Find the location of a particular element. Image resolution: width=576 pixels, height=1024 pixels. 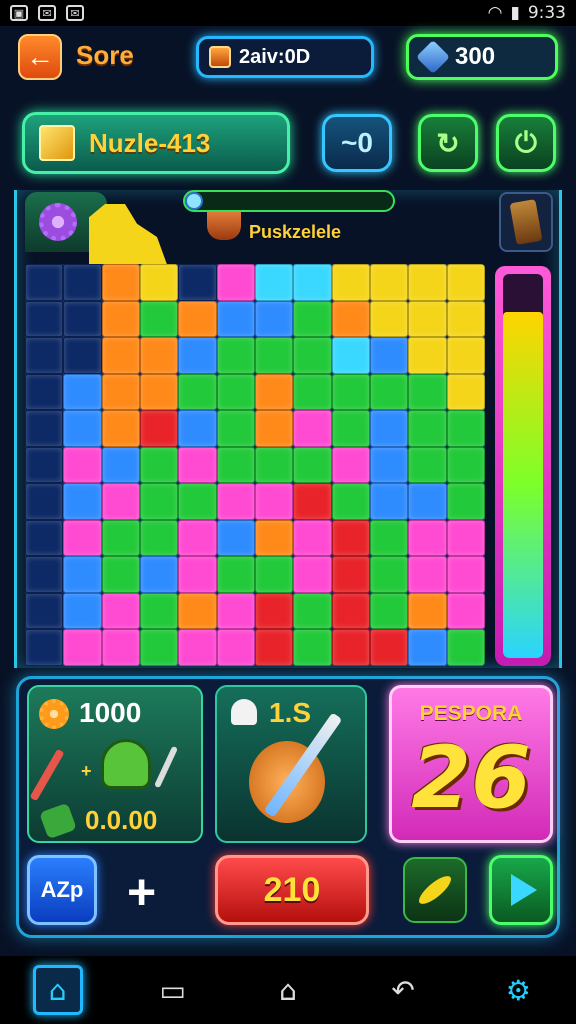

settings-icon: ⚙ is located at coordinates (518, 990).